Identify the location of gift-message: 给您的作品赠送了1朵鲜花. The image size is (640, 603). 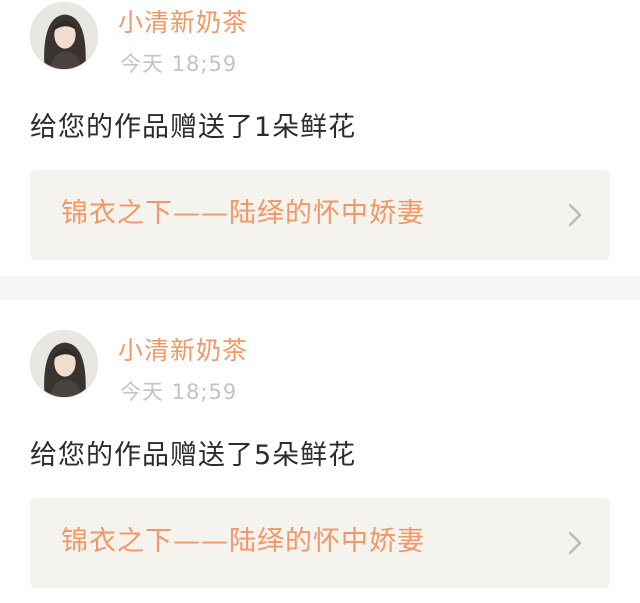
(193, 127).